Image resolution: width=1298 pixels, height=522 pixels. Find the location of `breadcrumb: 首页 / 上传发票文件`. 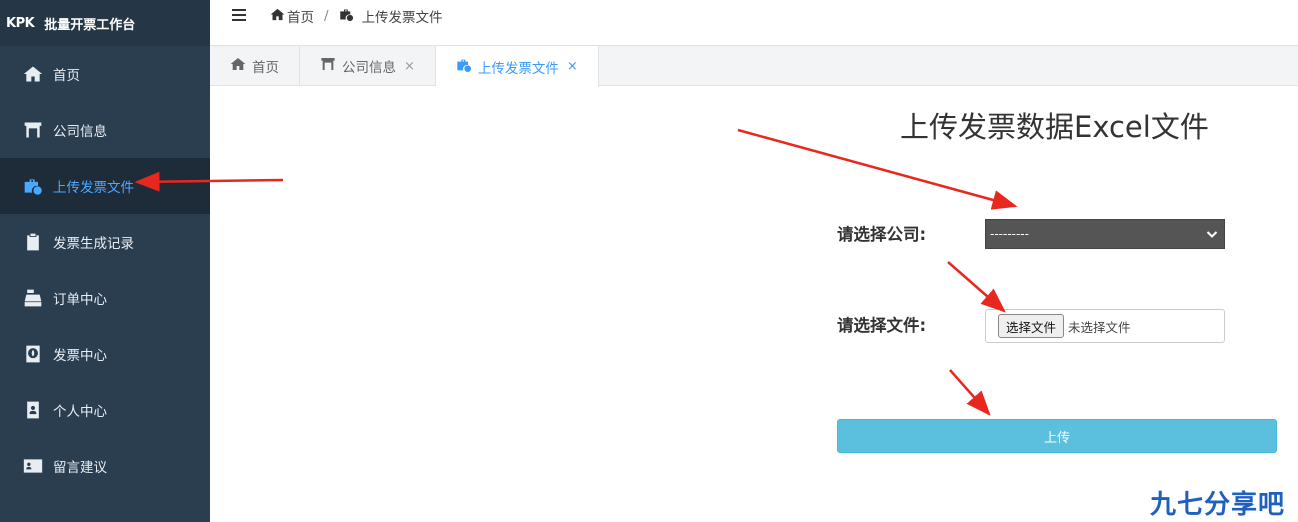

breadcrumb: 首页 / 上传发票文件 is located at coordinates (356, 16).